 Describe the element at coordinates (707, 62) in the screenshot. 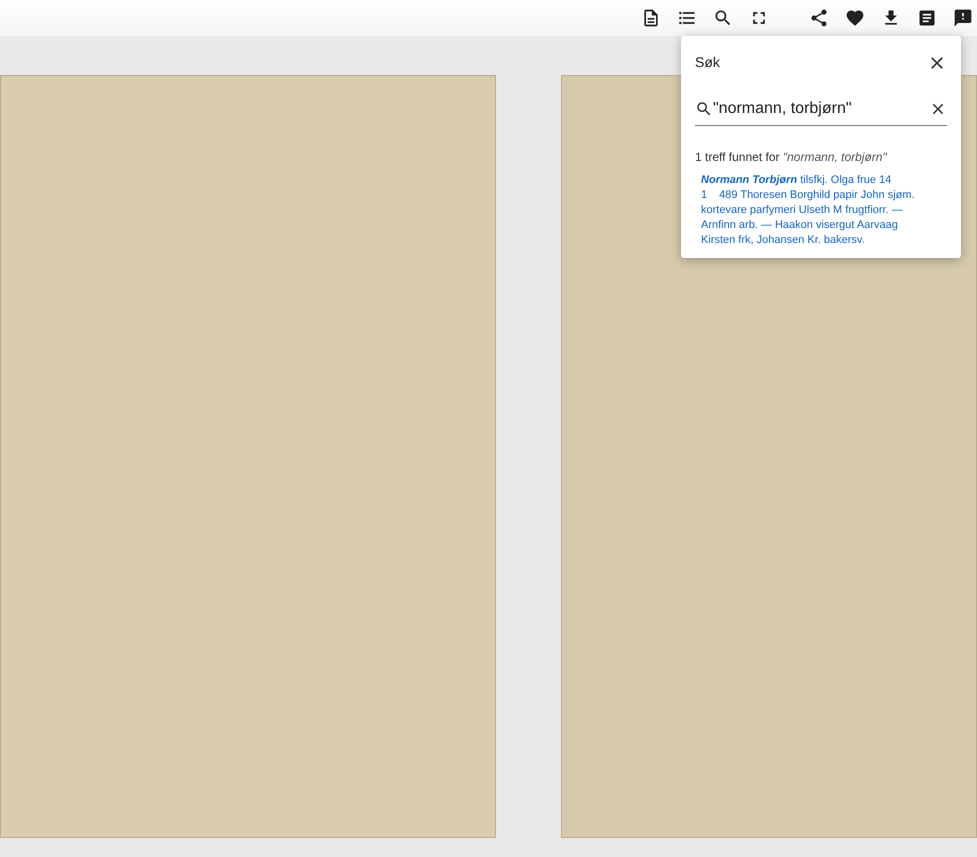

I see `panel-title: Søk` at that location.